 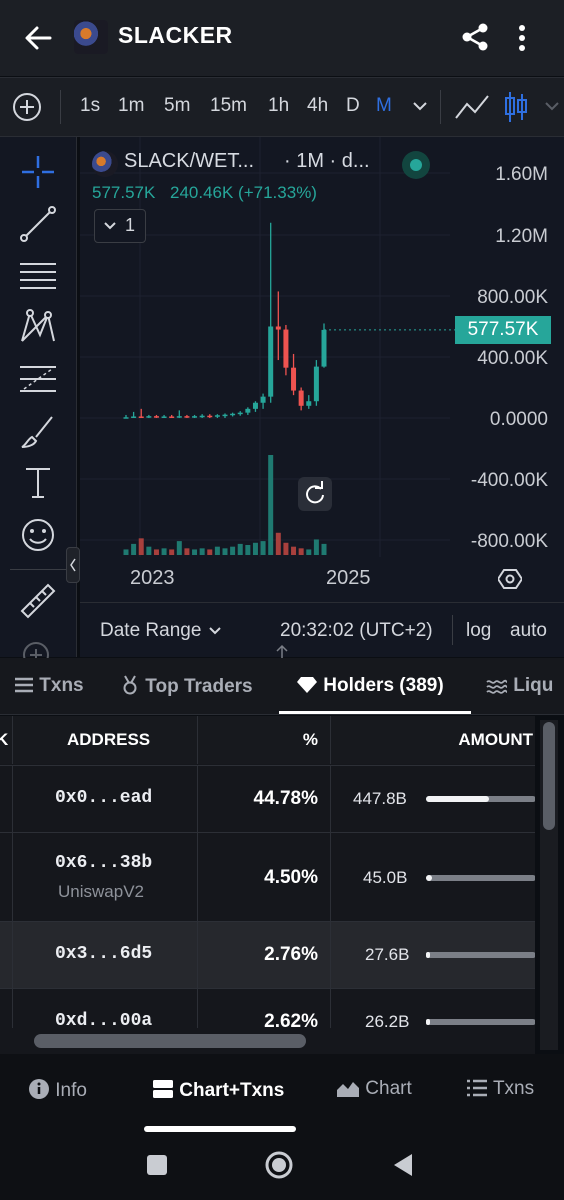 I want to click on nav-chart-txns: Chart+Txns, so click(x=218, y=1090).